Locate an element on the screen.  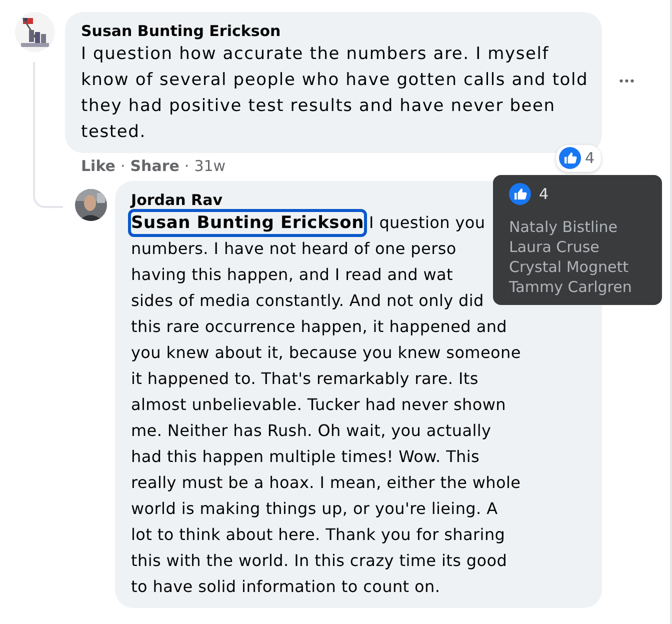
comment-text-line: lot to think about here. Thank you for sharing is located at coordinates (318, 535).